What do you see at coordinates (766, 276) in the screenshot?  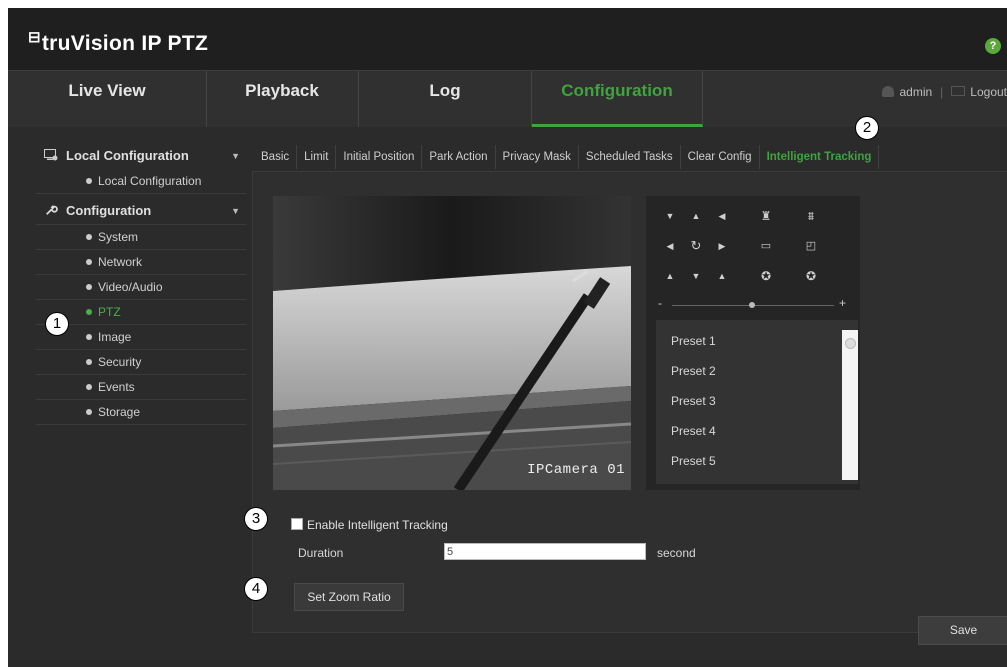 I see `iris-open-icon: ✪` at bounding box center [766, 276].